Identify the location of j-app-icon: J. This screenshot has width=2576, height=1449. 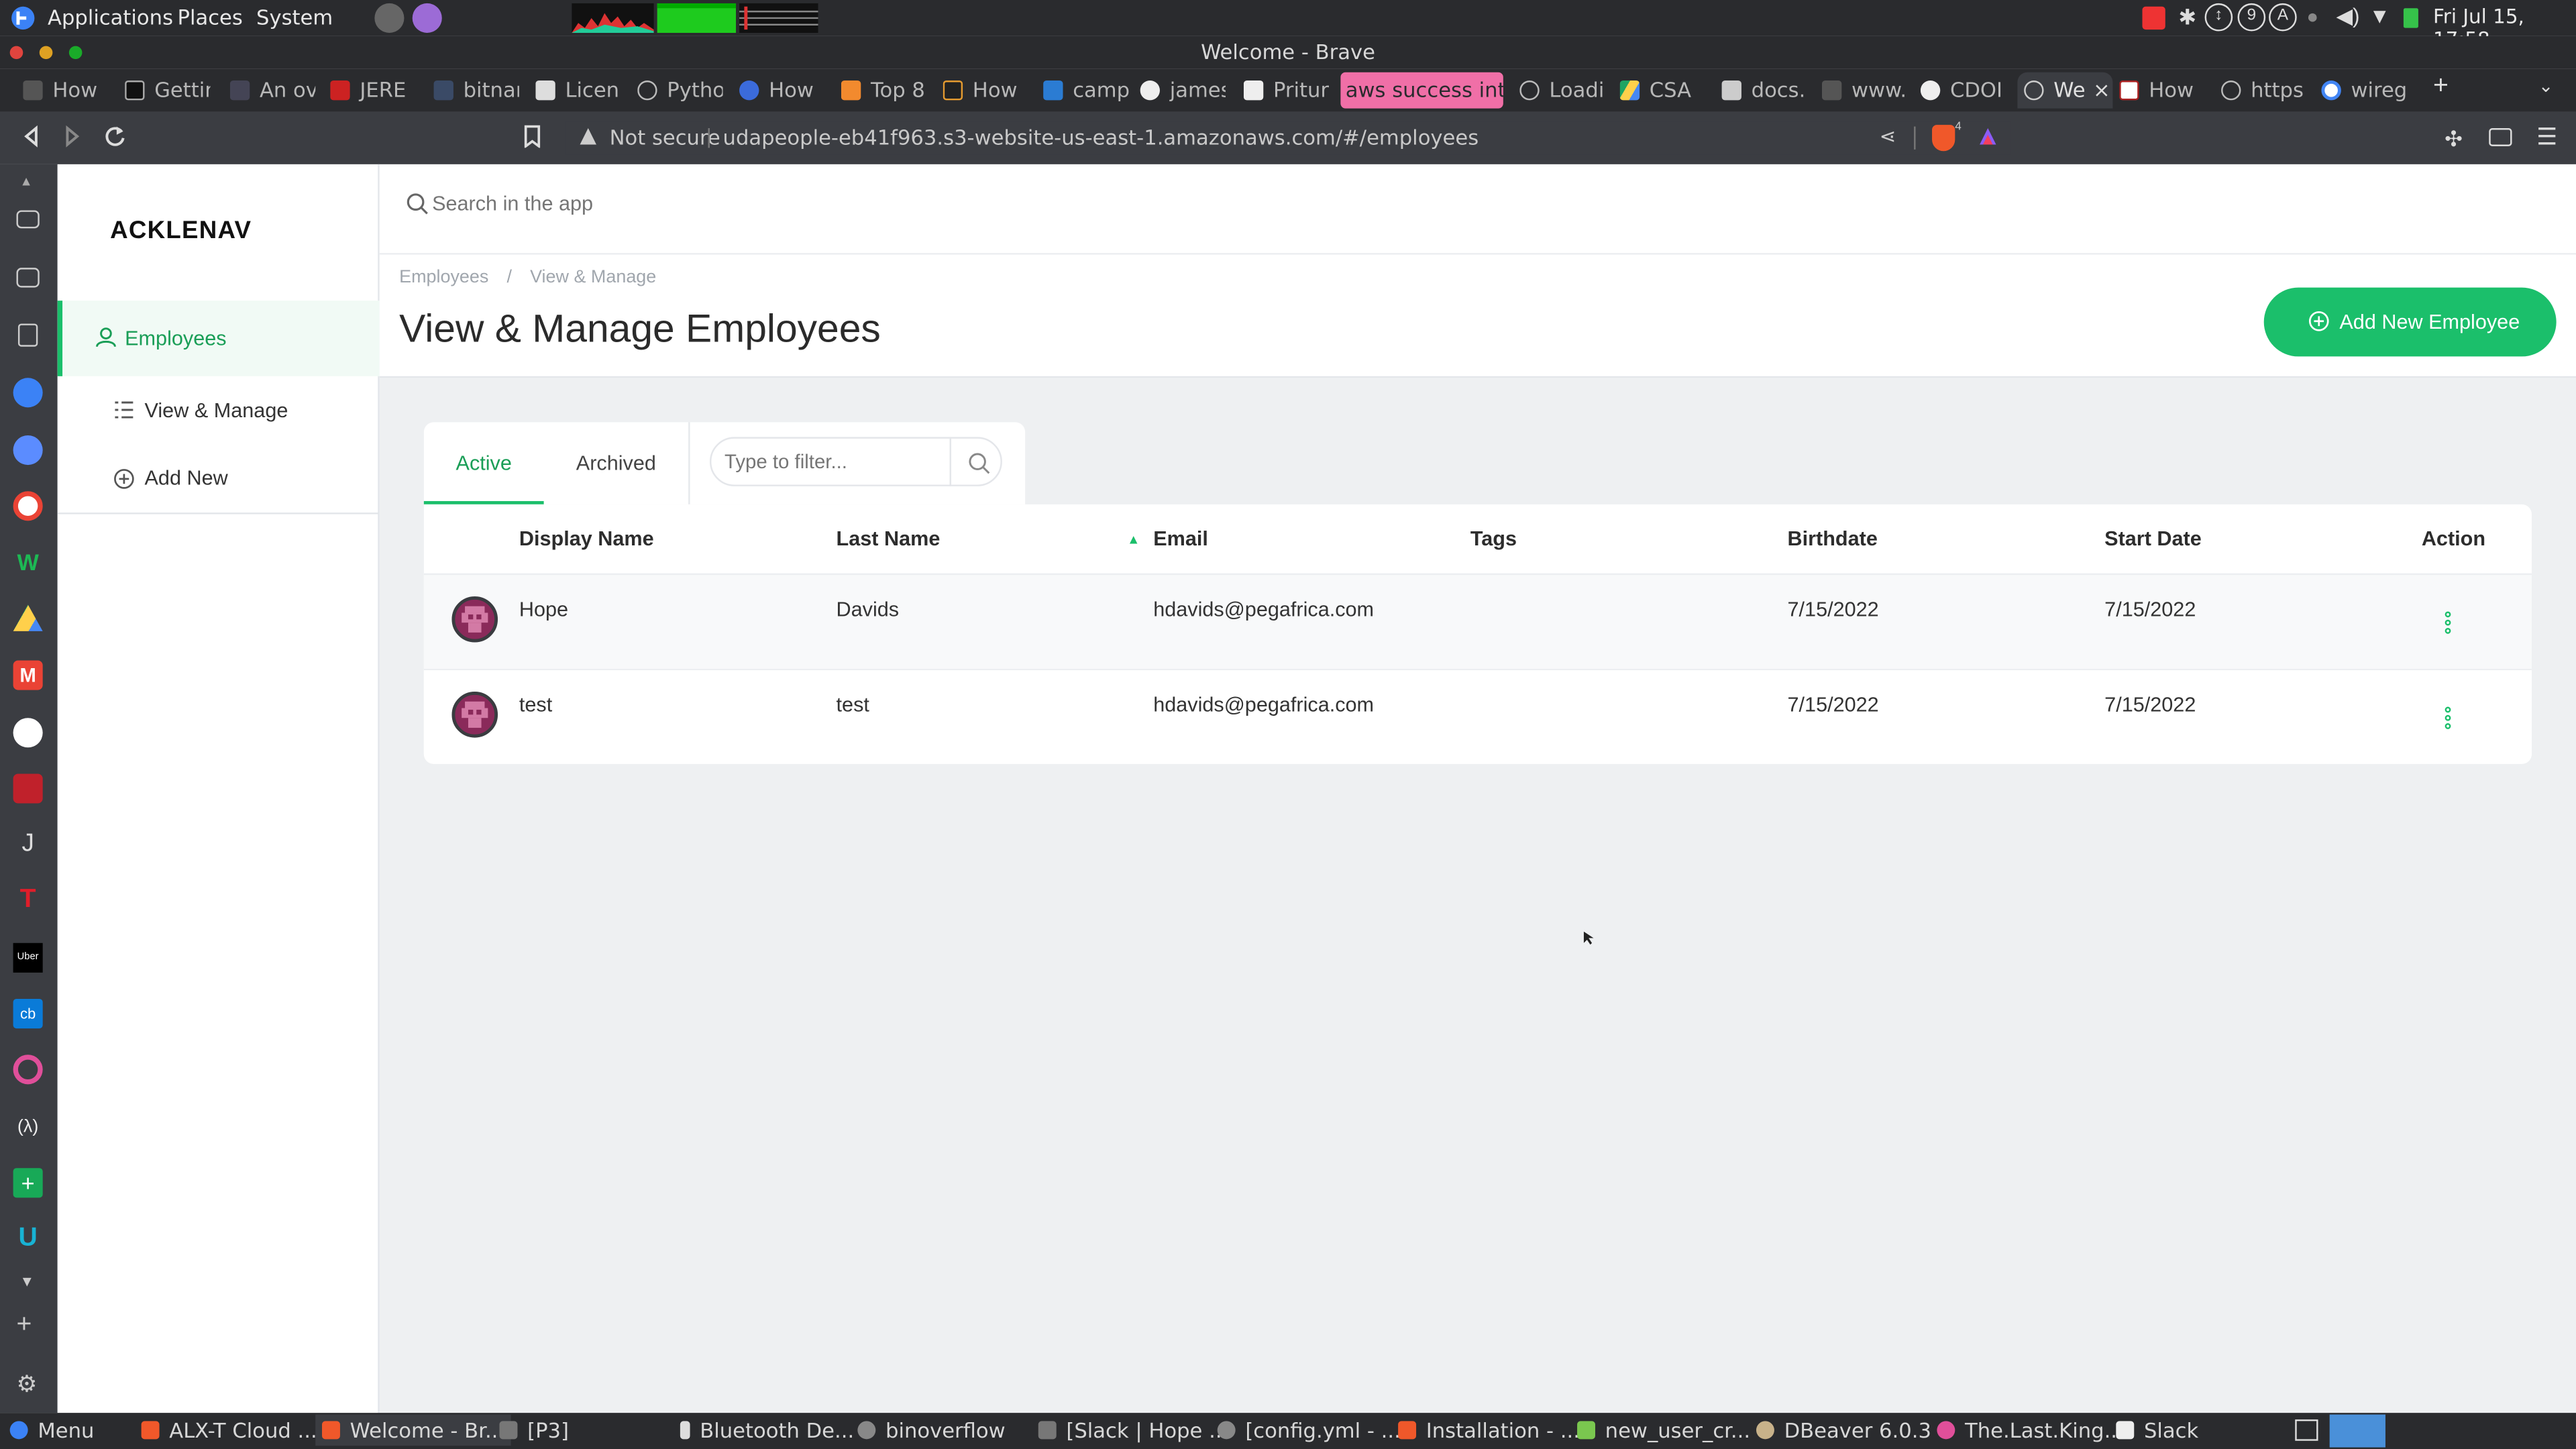
(28, 844).